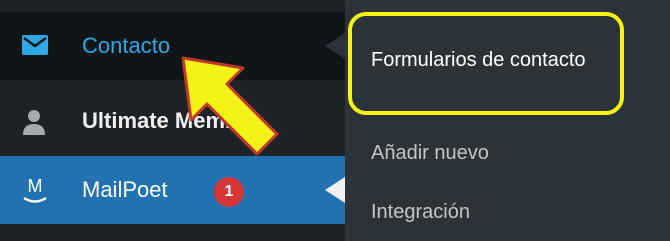 This screenshot has height=241, width=670. Describe the element at coordinates (335, 46) in the screenshot. I see `submenu-pointer` at that location.